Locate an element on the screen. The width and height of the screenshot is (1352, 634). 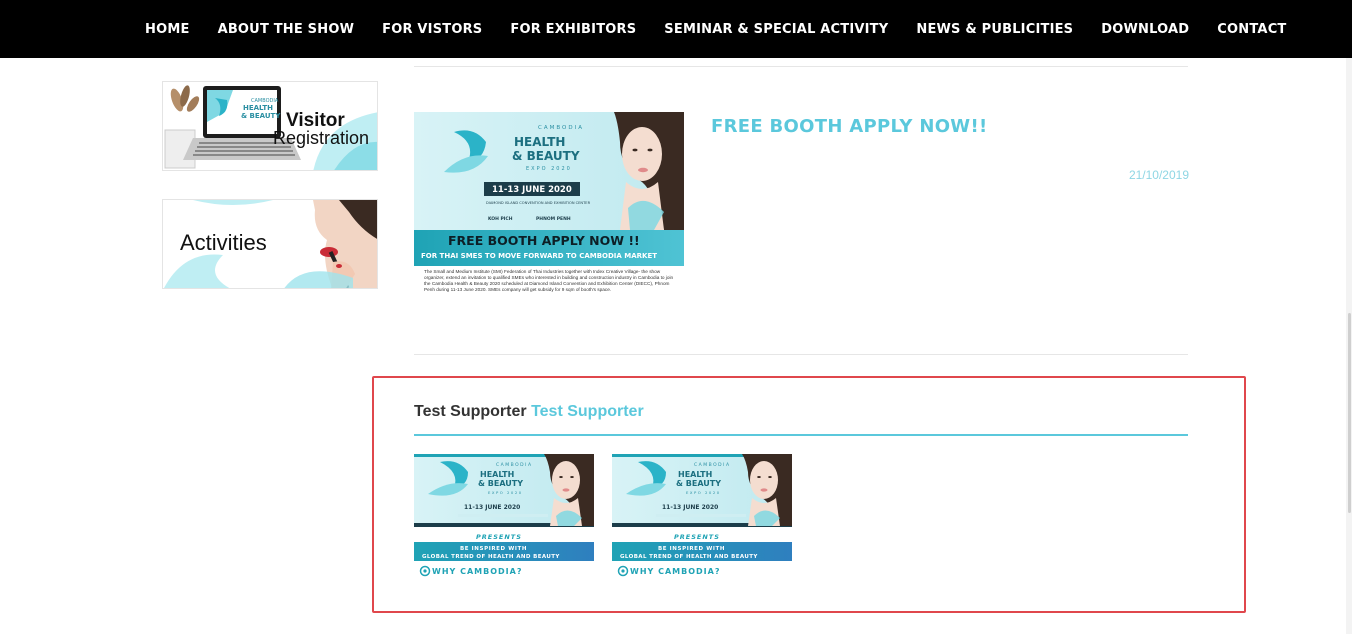
svg-text: FREE BOOTH APPLY NOW !! is located at coordinates (544, 240).